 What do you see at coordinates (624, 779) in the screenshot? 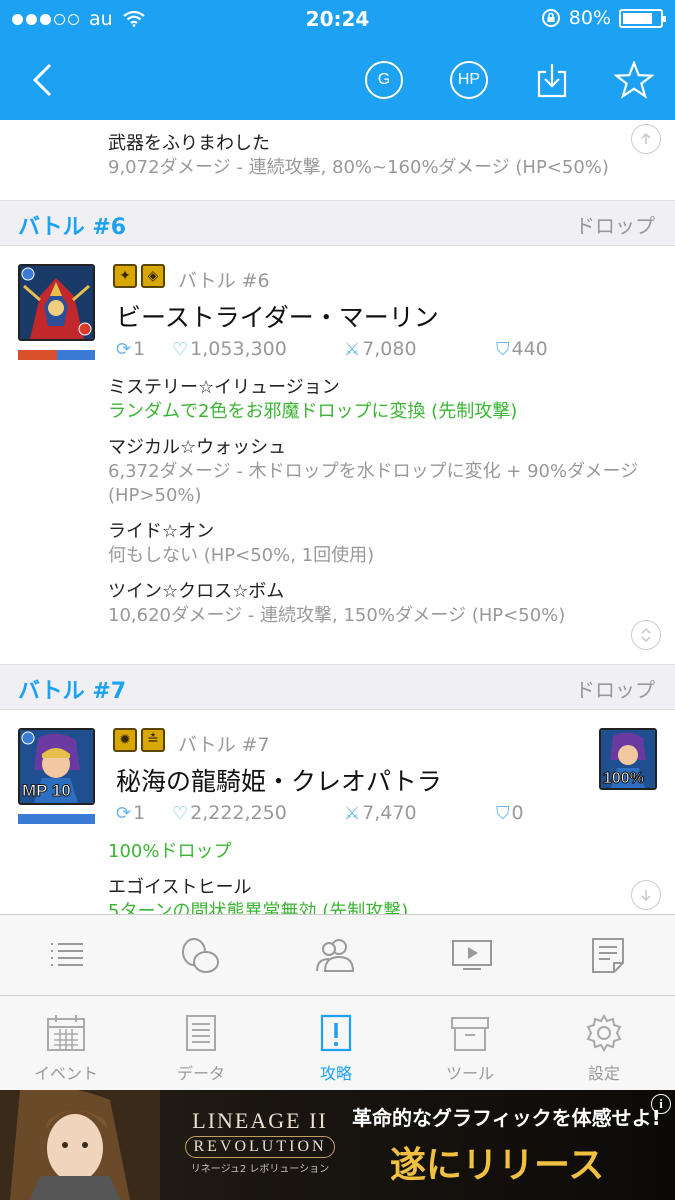
I see `drop-rate-badge: 100%` at bounding box center [624, 779].